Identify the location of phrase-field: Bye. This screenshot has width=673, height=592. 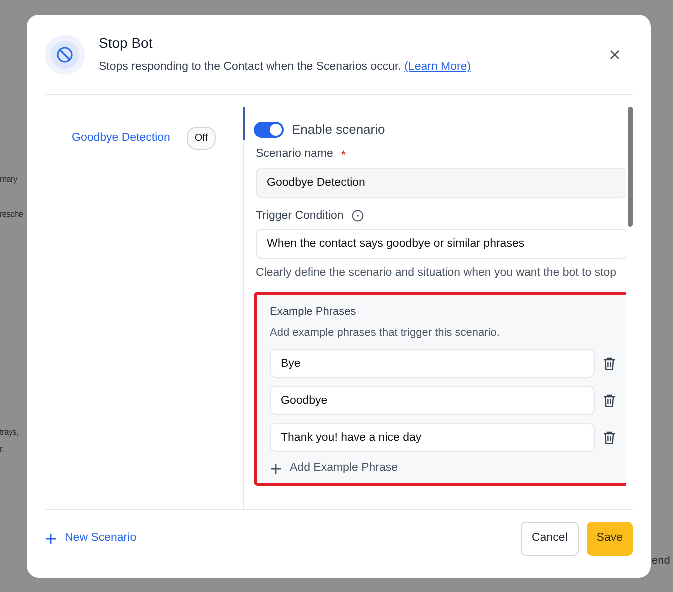
(432, 363).